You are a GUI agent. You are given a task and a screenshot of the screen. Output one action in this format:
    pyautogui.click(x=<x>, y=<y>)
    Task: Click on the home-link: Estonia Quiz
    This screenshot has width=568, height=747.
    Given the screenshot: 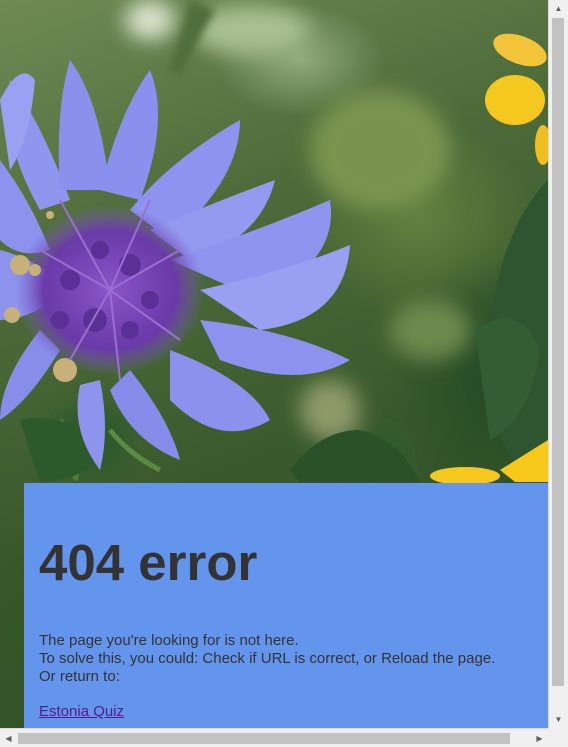 What is the action you would take?
    pyautogui.click(x=81, y=712)
    